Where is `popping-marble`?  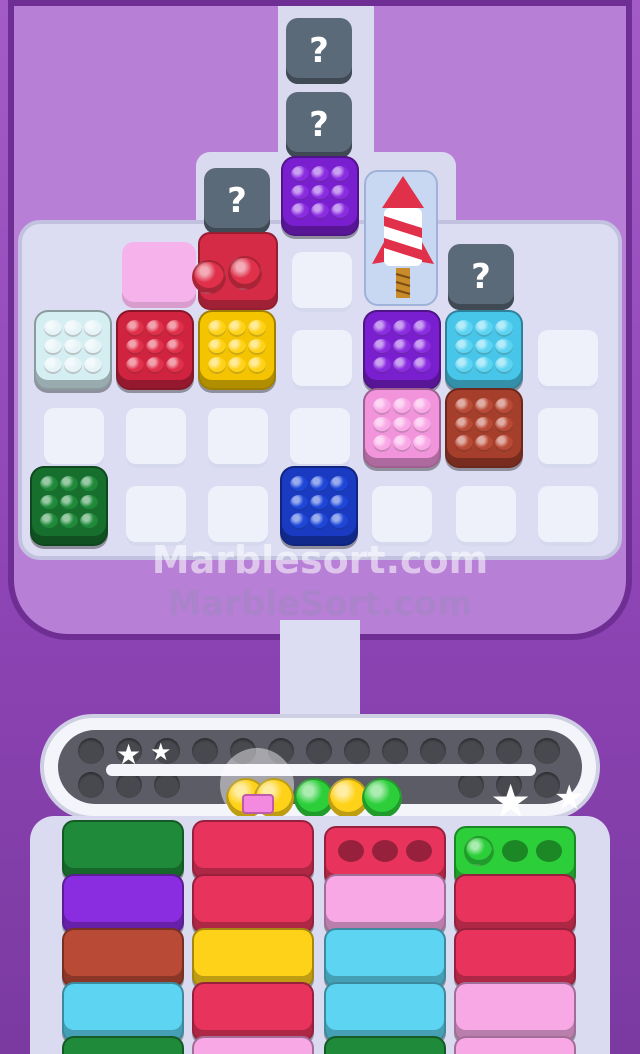 popping-marble is located at coordinates (245, 273).